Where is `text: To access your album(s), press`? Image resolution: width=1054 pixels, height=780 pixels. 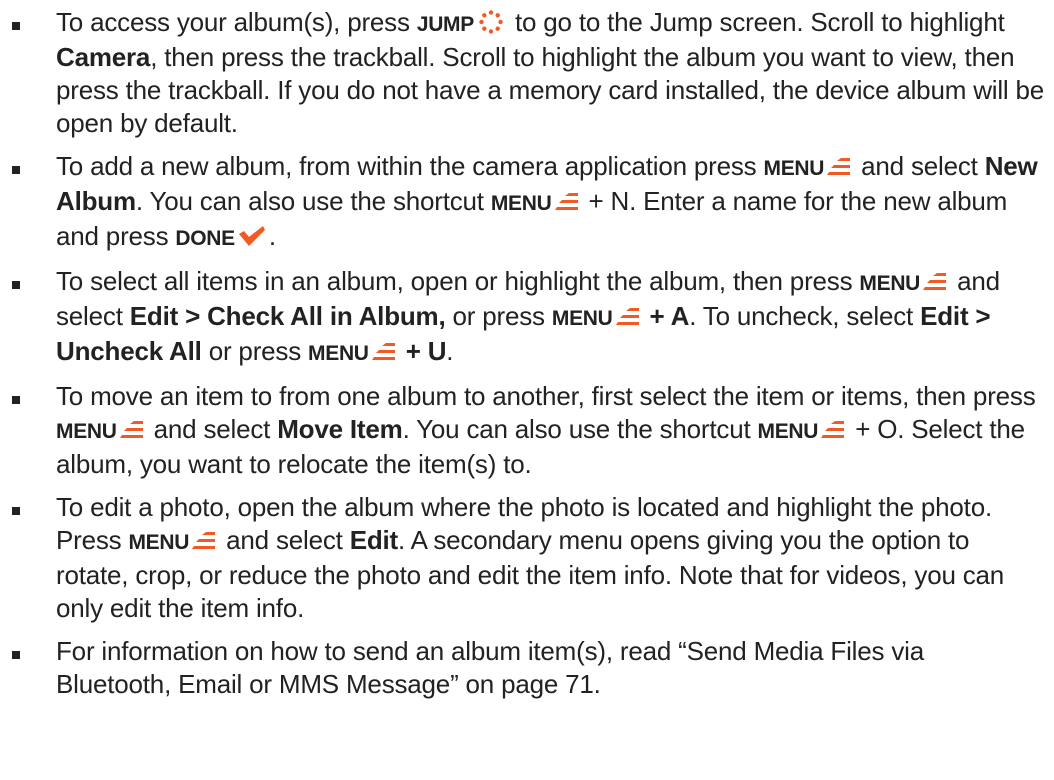
text: To access your album(s), press is located at coordinates (236, 22).